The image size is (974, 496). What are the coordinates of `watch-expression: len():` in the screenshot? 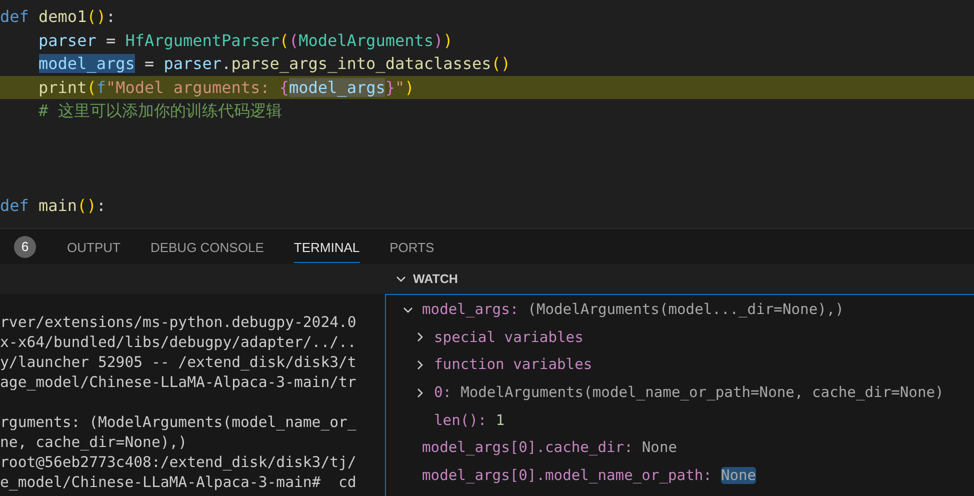 It's located at (460, 420).